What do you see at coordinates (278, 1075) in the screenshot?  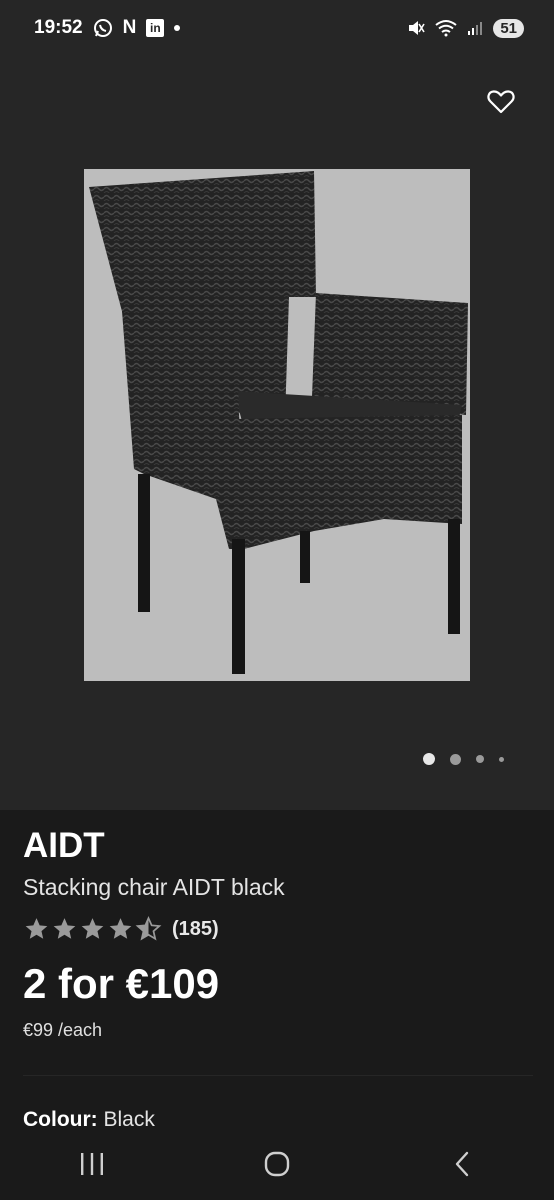 I see `divider` at bounding box center [278, 1075].